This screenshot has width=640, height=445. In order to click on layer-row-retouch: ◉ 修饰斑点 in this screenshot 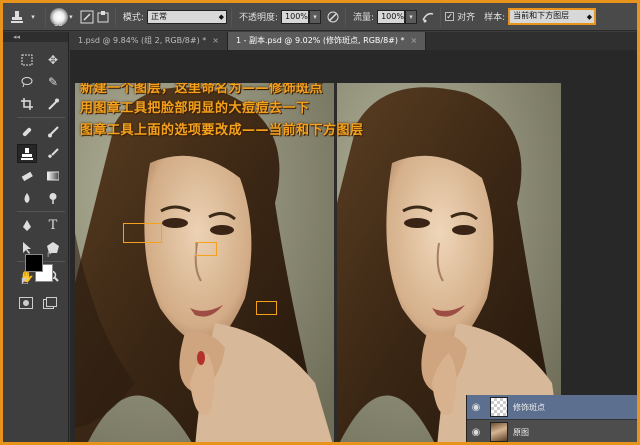, I will do `click(552, 407)`.